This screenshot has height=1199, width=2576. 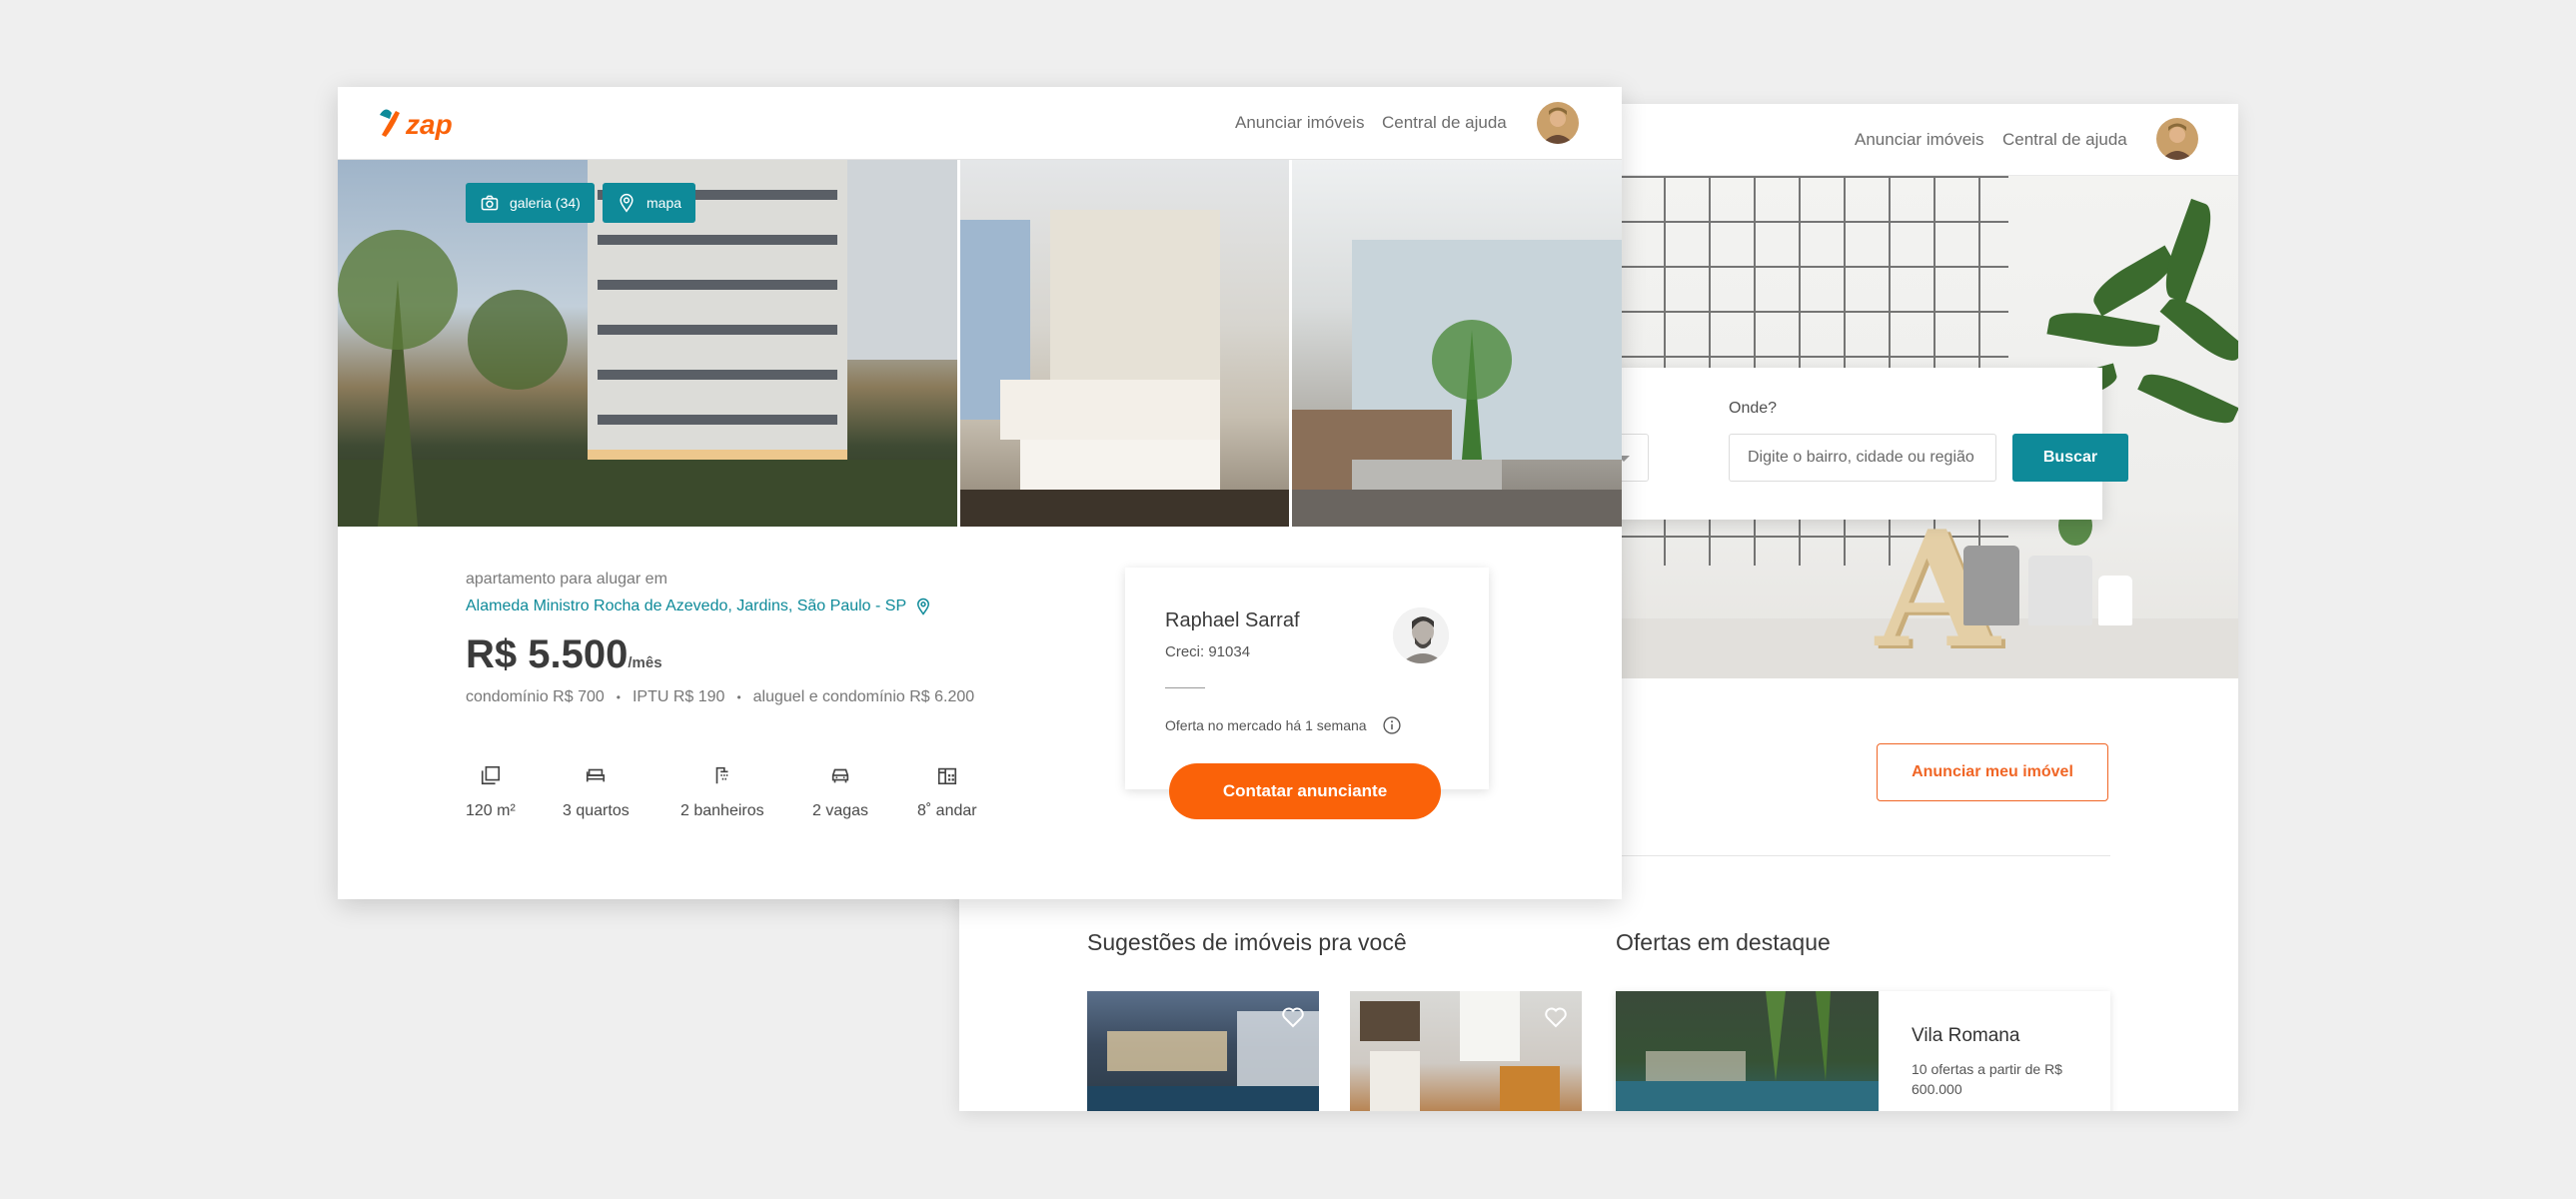 What do you see at coordinates (1966, 1035) in the screenshot?
I see `featured-name: Vila Romana` at bounding box center [1966, 1035].